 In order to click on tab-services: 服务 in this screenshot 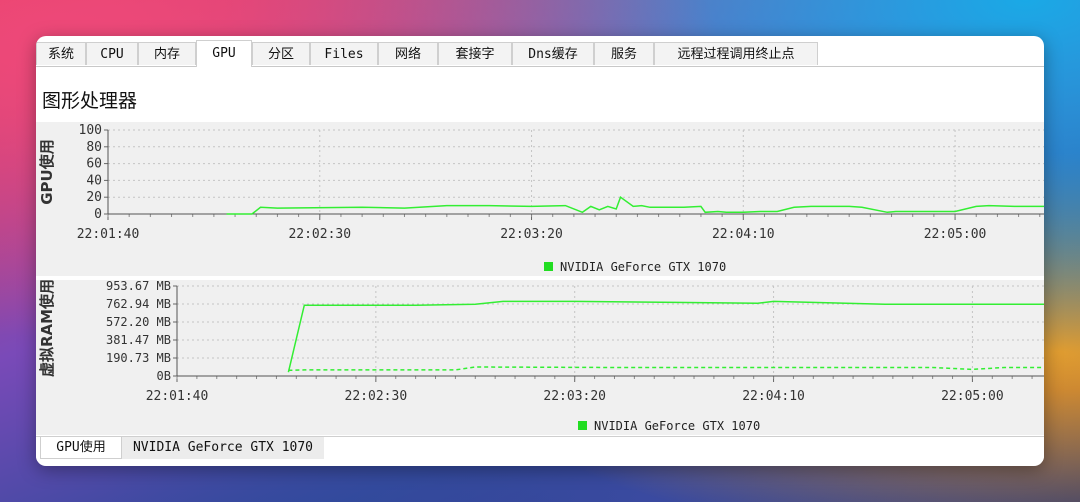, I will do `click(624, 53)`.